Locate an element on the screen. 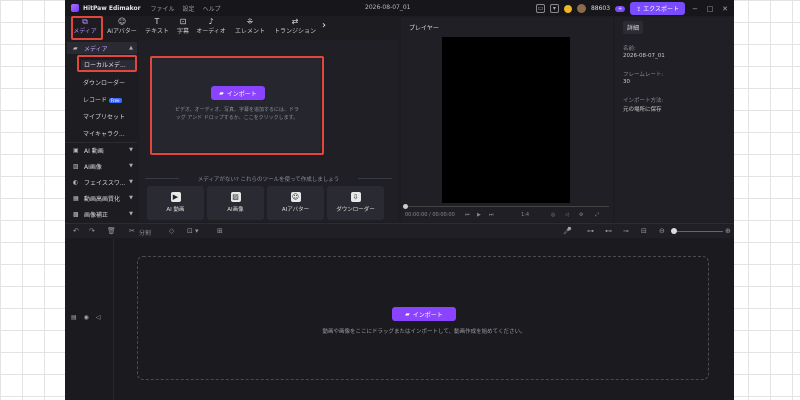  sidebar-item-video-enhance: ▦ 動画高画質化 ▼ is located at coordinates (102, 198).